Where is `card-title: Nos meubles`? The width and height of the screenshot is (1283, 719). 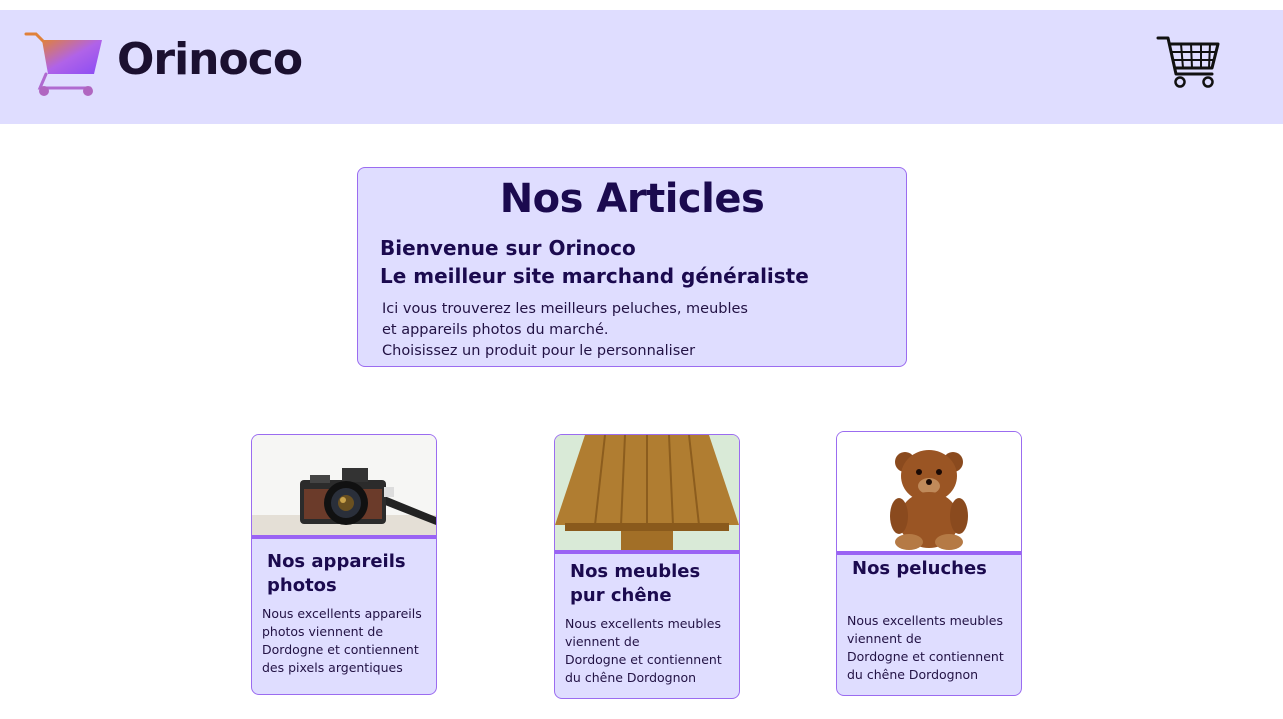 card-title: Nos meubles is located at coordinates (635, 571).